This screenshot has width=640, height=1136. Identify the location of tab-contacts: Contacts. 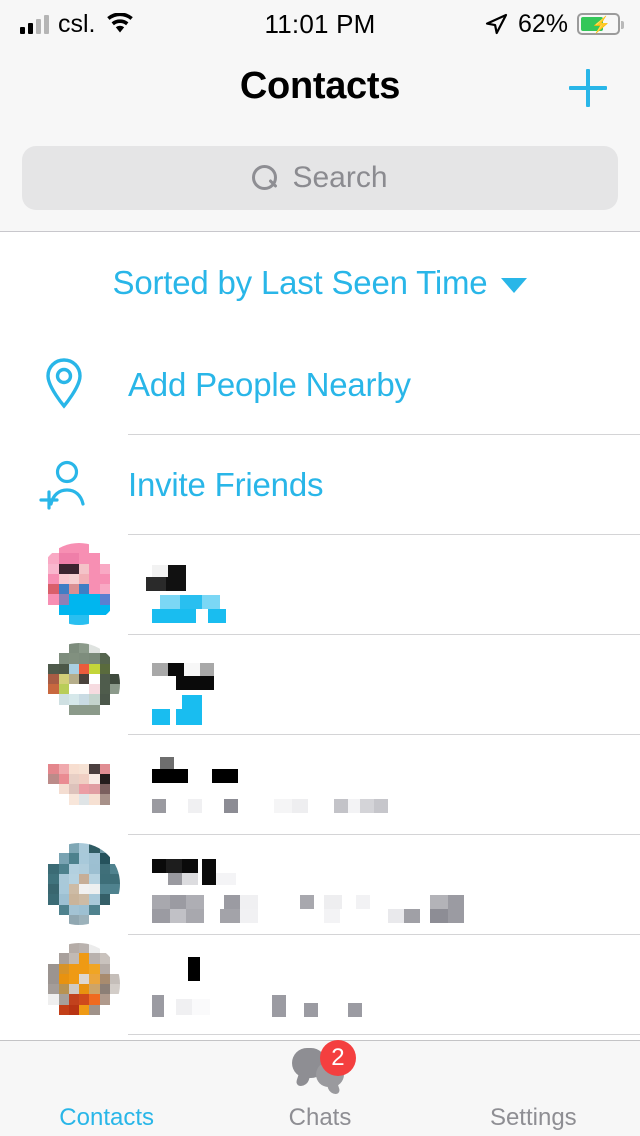
(106, 1088).